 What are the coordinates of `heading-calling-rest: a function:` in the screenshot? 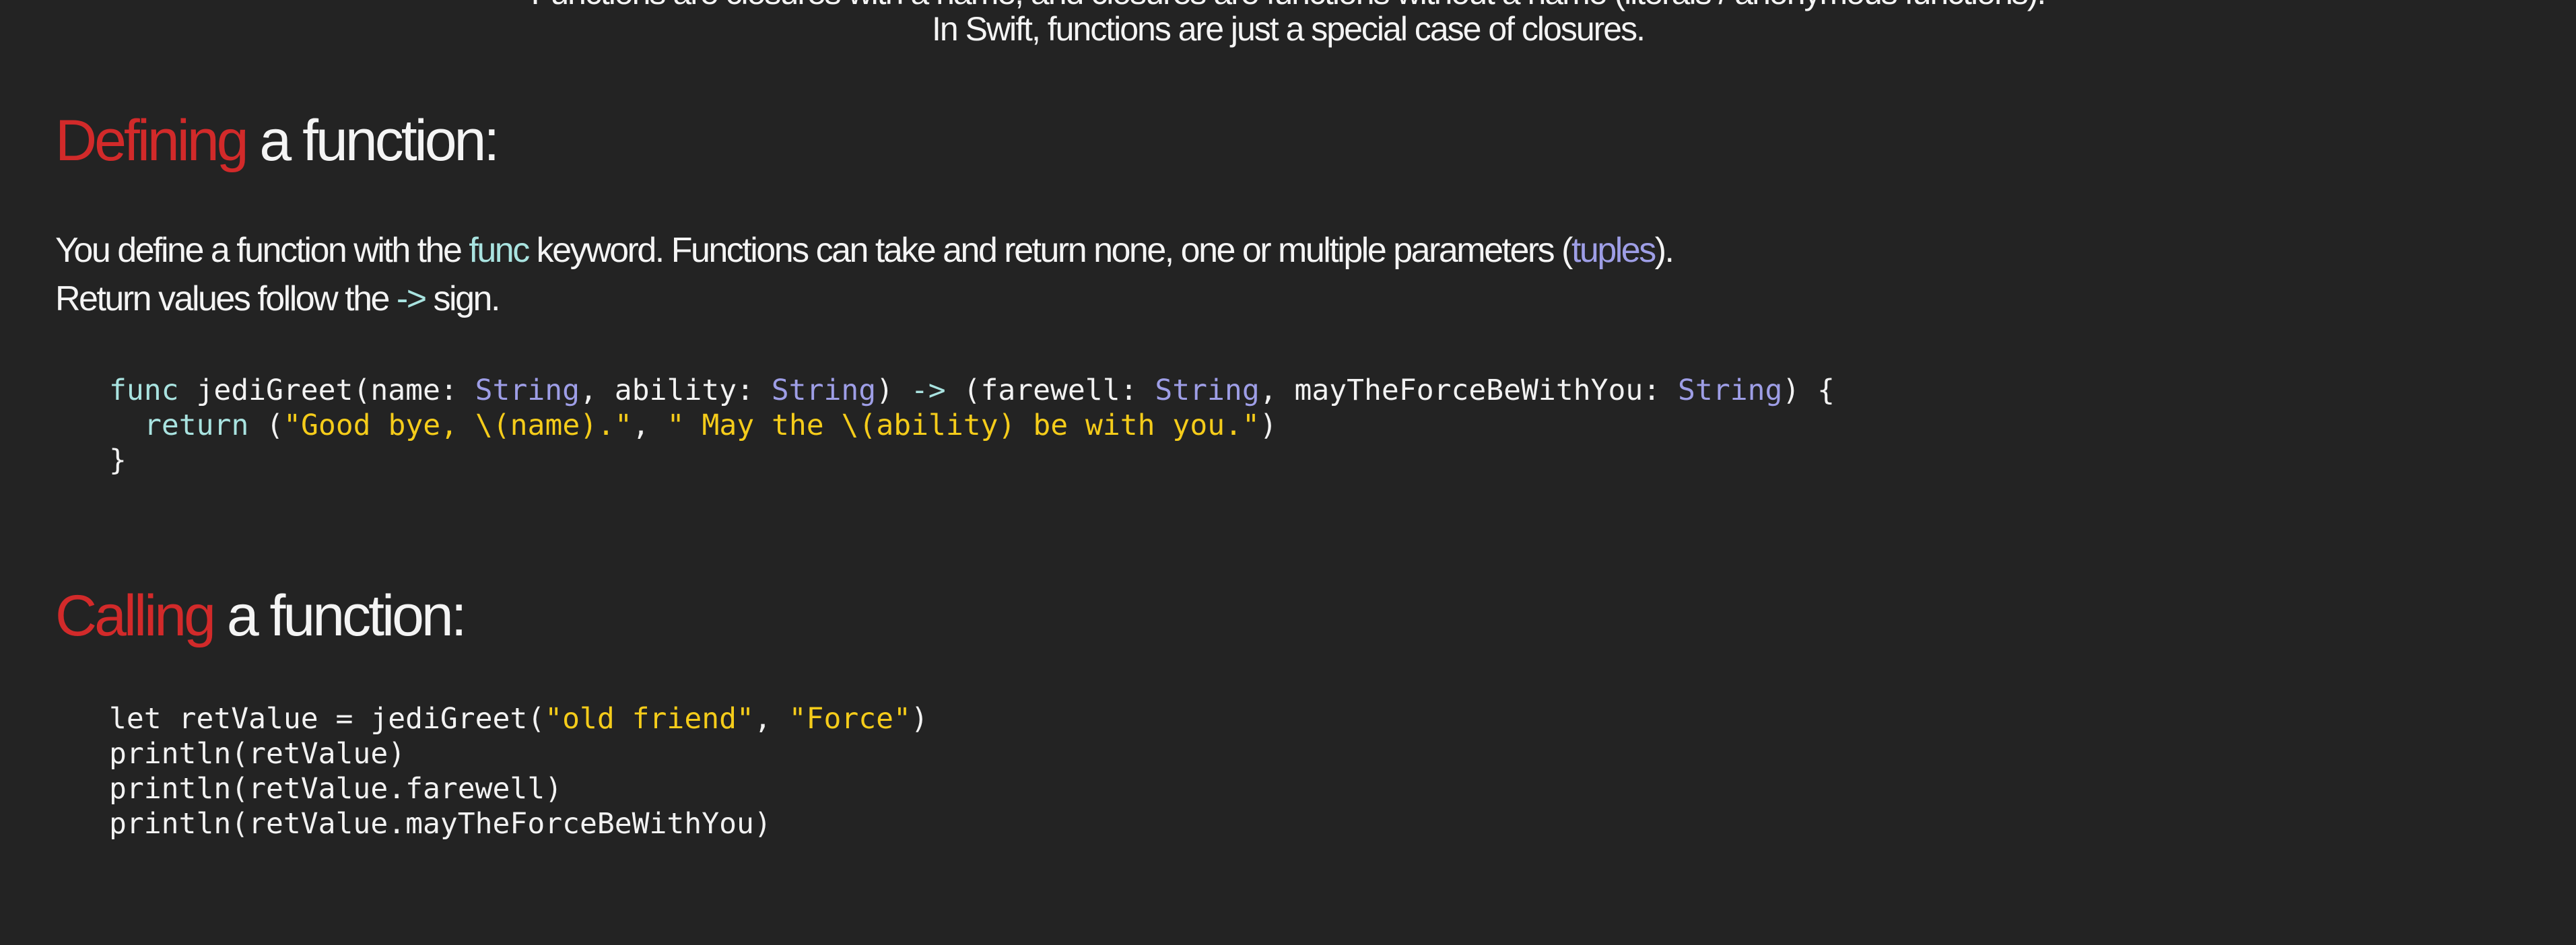 It's located at (340, 616).